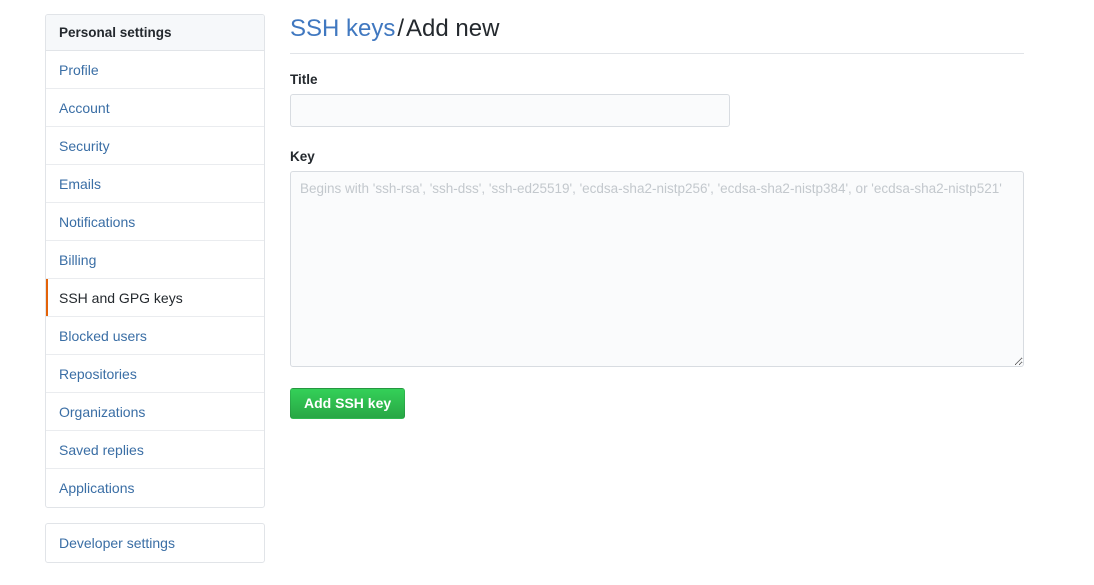 The image size is (1094, 585). What do you see at coordinates (453, 28) in the screenshot?
I see `breadcrumb-current: Add new` at bounding box center [453, 28].